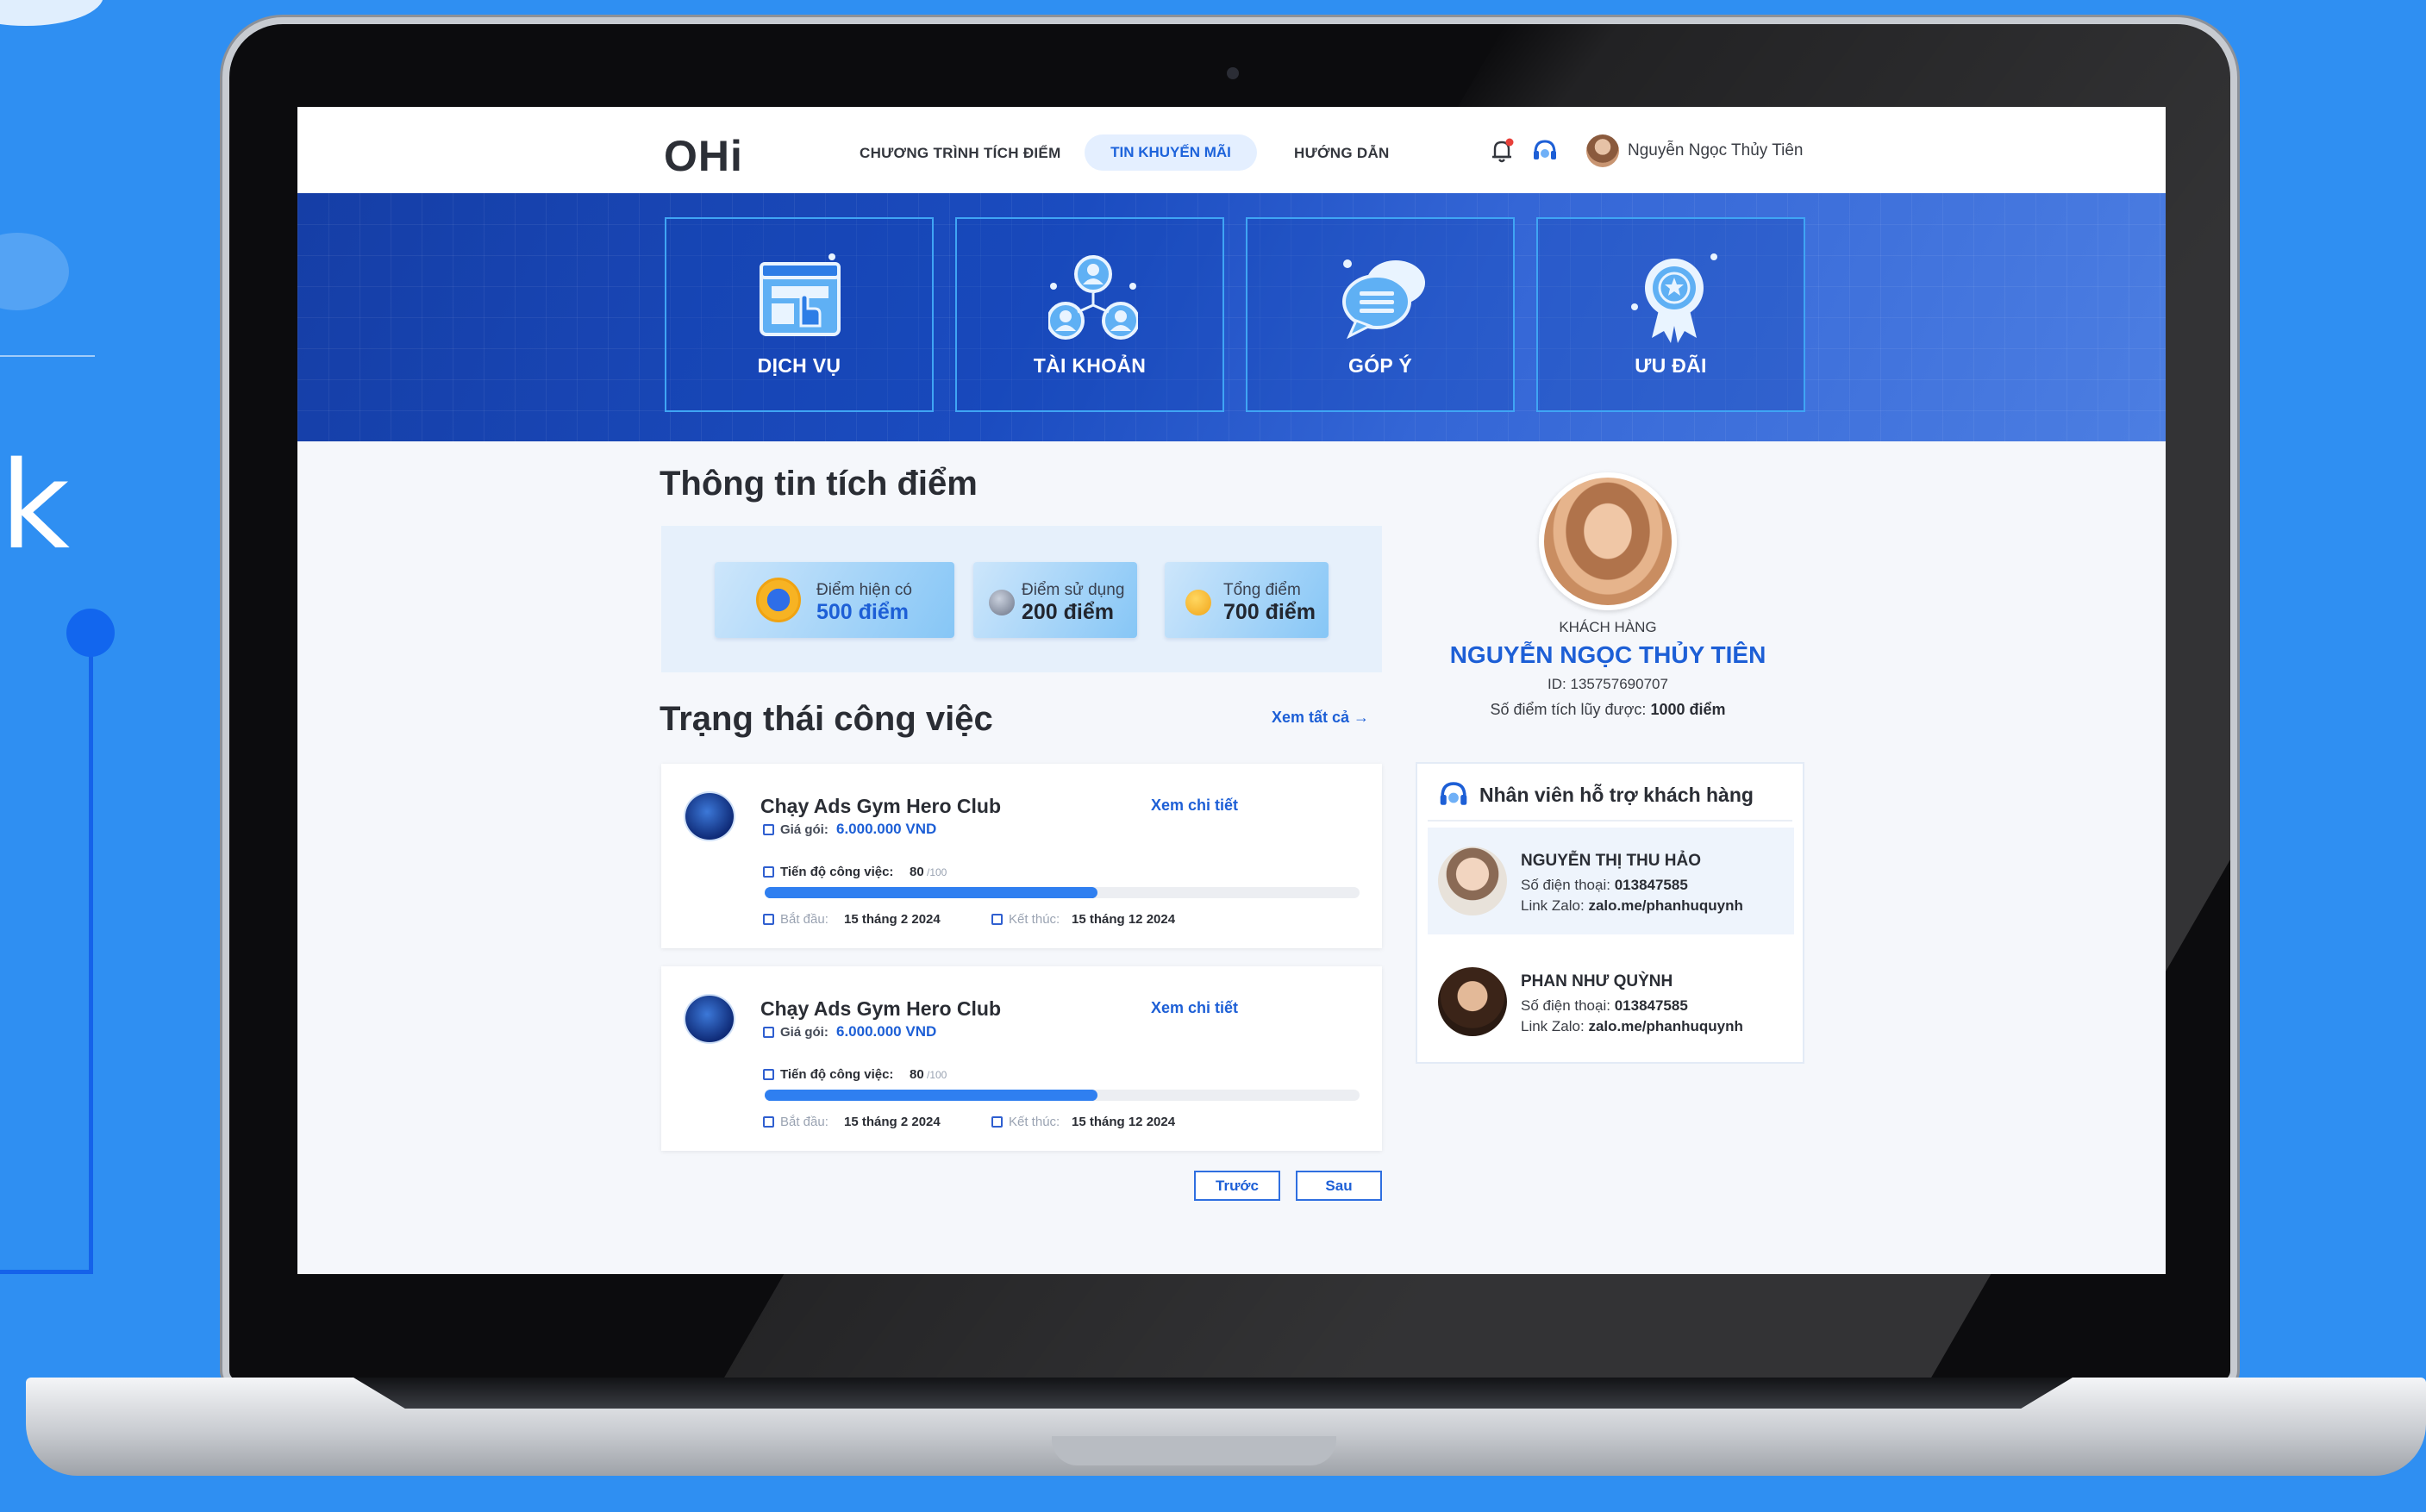 This screenshot has height=1512, width=2426. I want to click on staff-phone-value: 013847585, so click(1651, 885).